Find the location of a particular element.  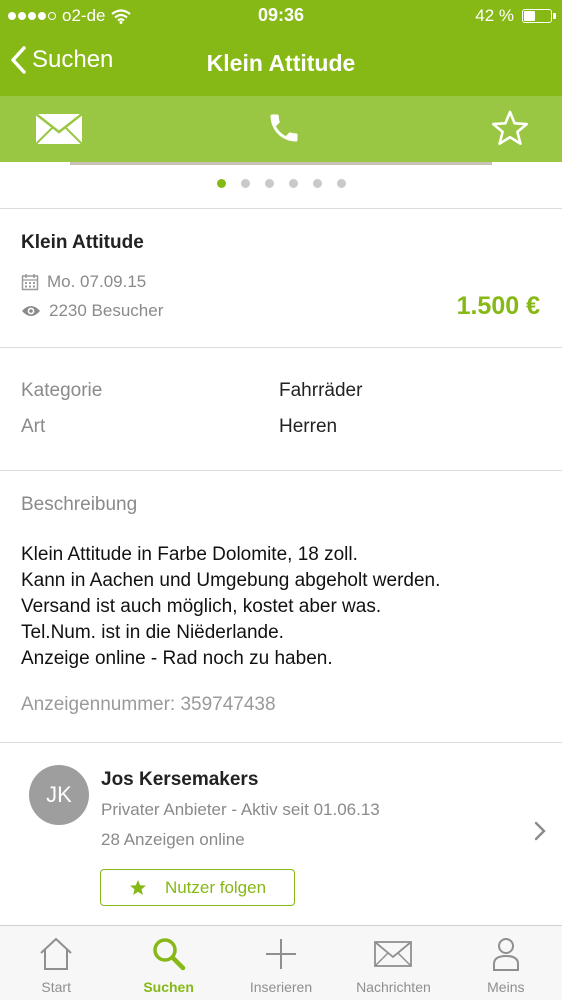

attribute-value-type: Herren is located at coordinates (308, 426).